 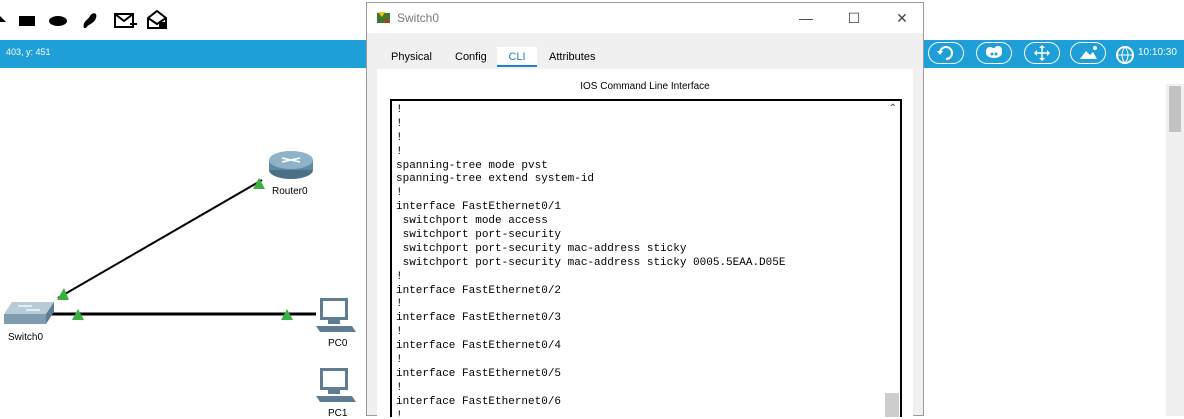 I want to click on cluster-button, so click(x=994, y=53).